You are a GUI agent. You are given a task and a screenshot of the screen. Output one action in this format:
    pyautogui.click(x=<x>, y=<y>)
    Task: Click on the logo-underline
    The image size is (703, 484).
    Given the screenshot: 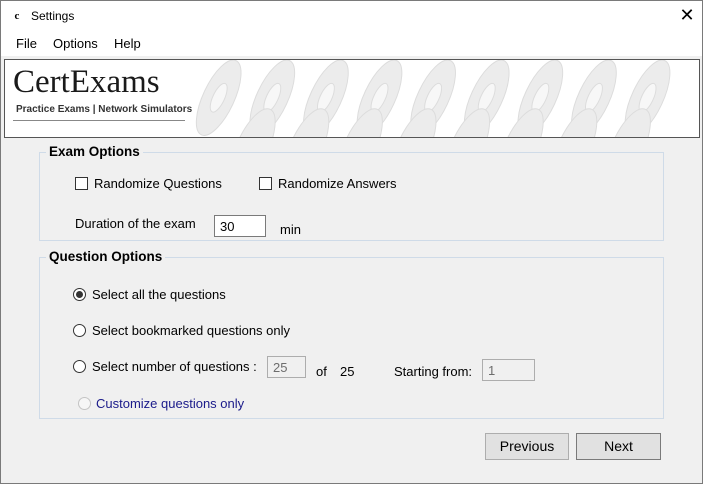 What is the action you would take?
    pyautogui.click(x=99, y=120)
    